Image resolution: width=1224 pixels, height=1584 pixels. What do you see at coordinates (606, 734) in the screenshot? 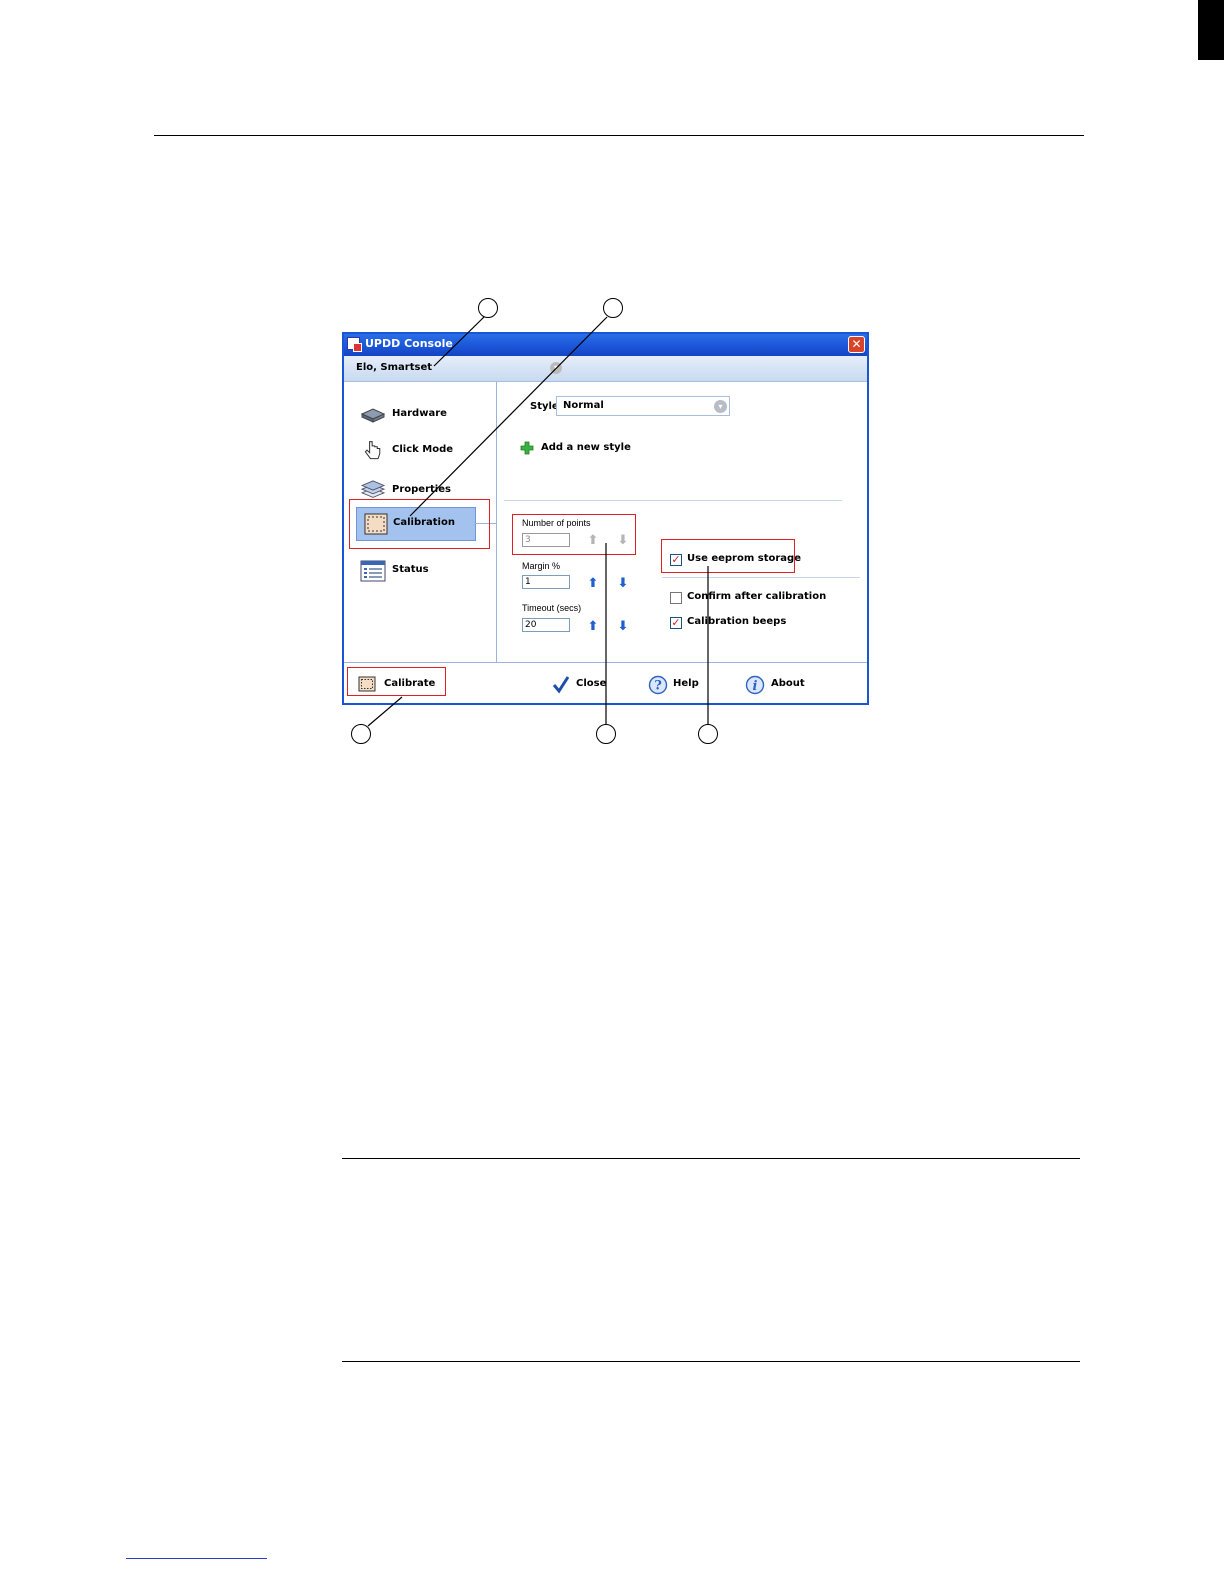
I see `callout-circle-points` at bounding box center [606, 734].